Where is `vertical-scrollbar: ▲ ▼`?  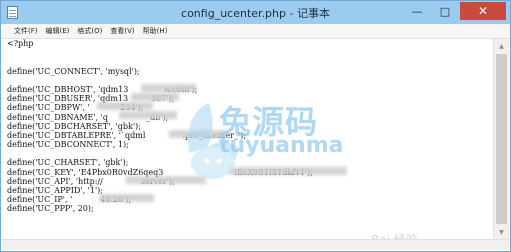 vertical-scrollbar: ▲ ▼ is located at coordinates (501, 139).